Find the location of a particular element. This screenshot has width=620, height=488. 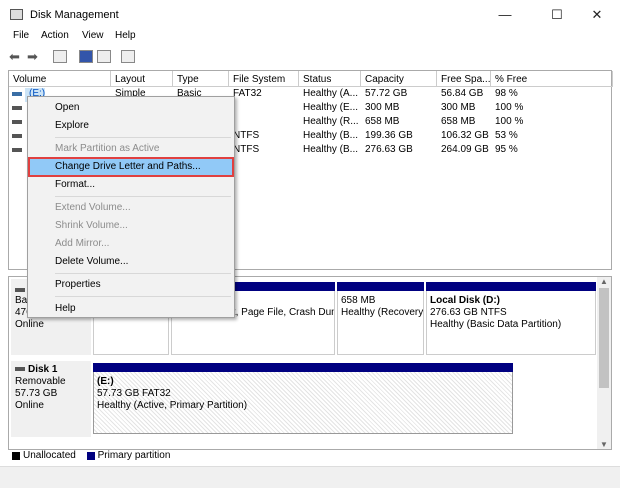

column-header: % Free is located at coordinates (552, 79).